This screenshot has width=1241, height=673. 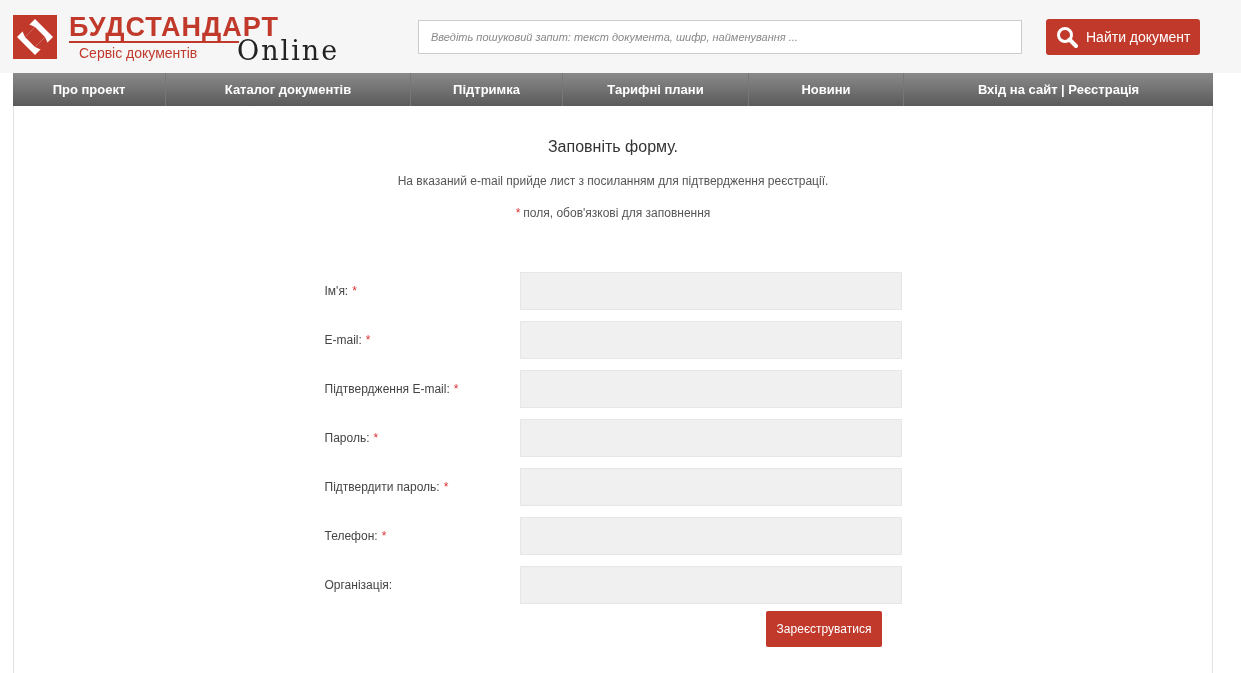 I want to click on info-text: На вказаний e-mail прийде лист з посиланням для підтвердження реєстрації., so click(x=613, y=181).